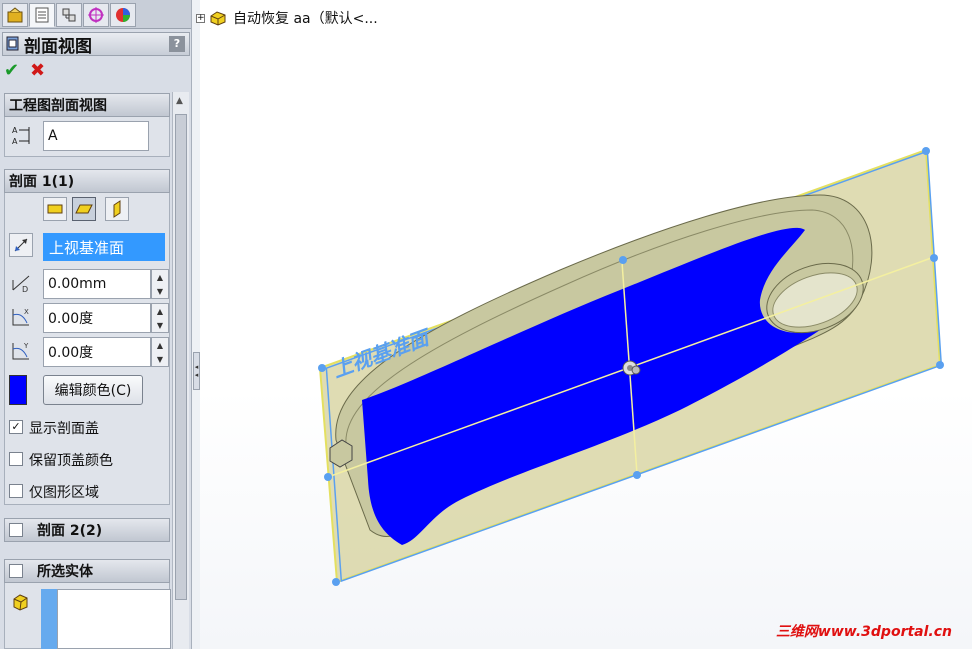 This screenshot has width=972, height=649. I want to click on top-plane-icon, so click(84, 209).